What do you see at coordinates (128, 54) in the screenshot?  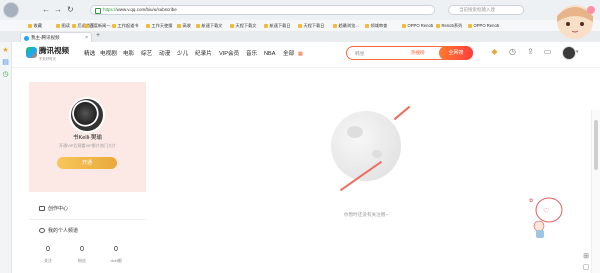 I see `nav-item-movie: 电影` at bounding box center [128, 54].